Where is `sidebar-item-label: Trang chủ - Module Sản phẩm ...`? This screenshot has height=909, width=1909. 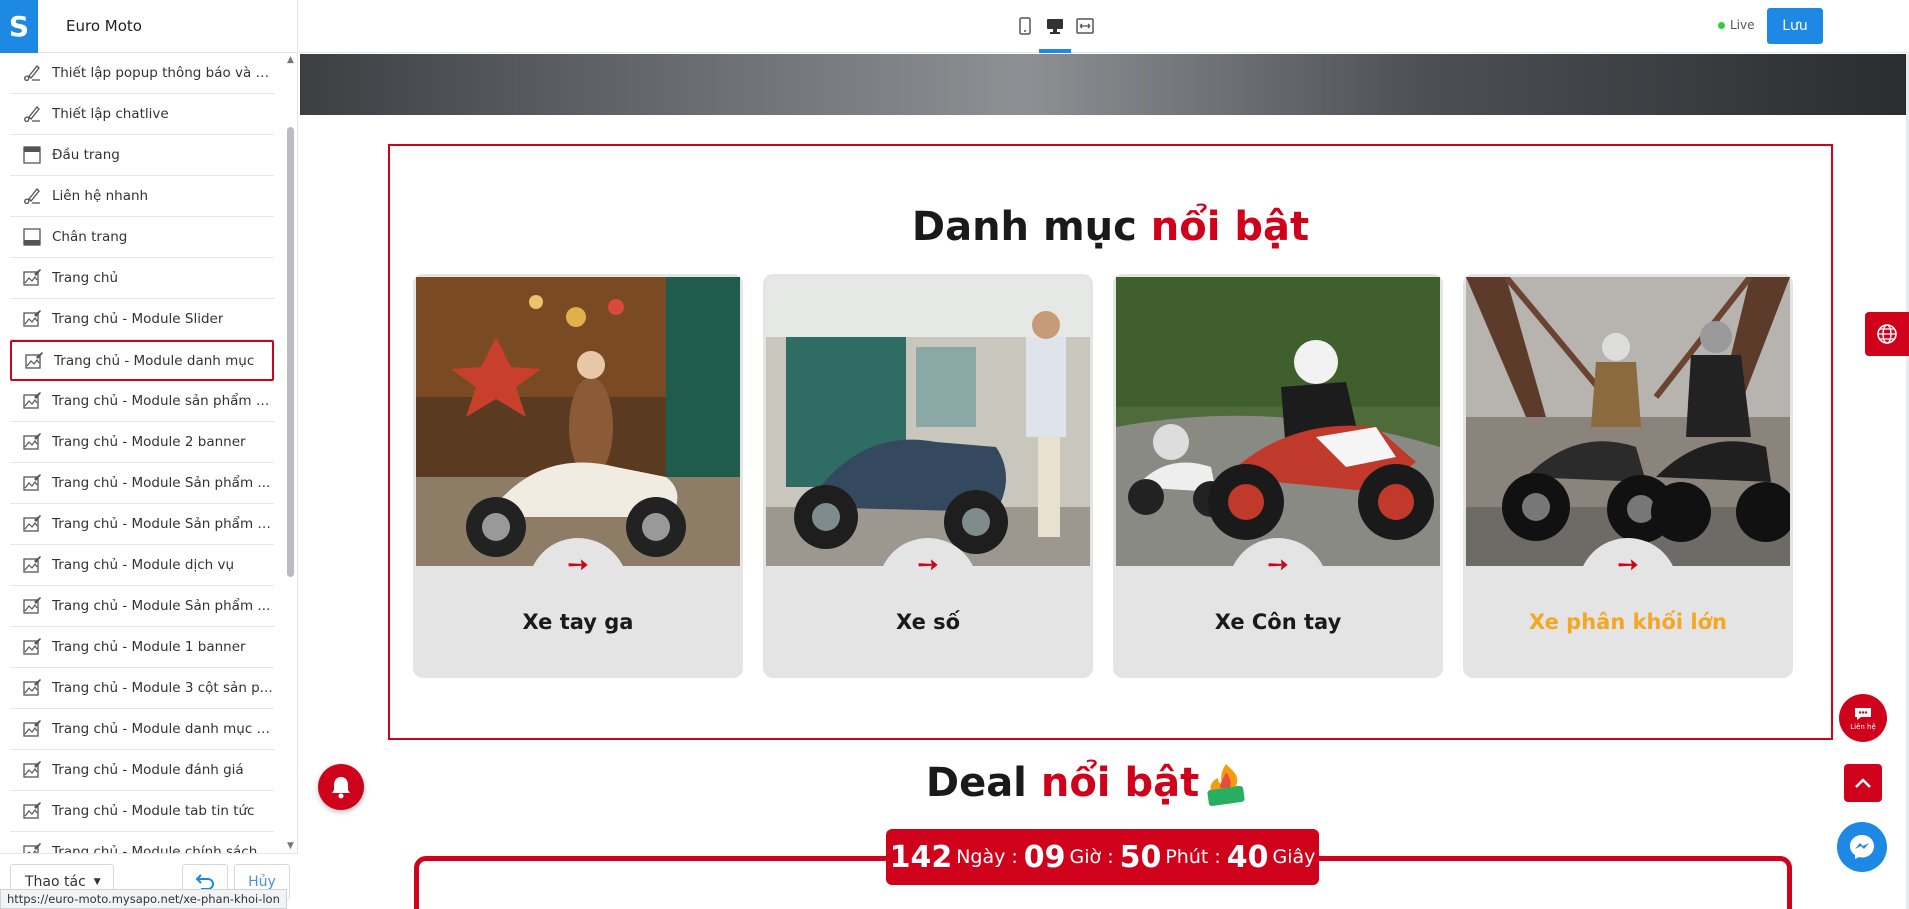
sidebar-item-label: Trang chủ - Module Sản phẩm ... is located at coordinates (161, 483).